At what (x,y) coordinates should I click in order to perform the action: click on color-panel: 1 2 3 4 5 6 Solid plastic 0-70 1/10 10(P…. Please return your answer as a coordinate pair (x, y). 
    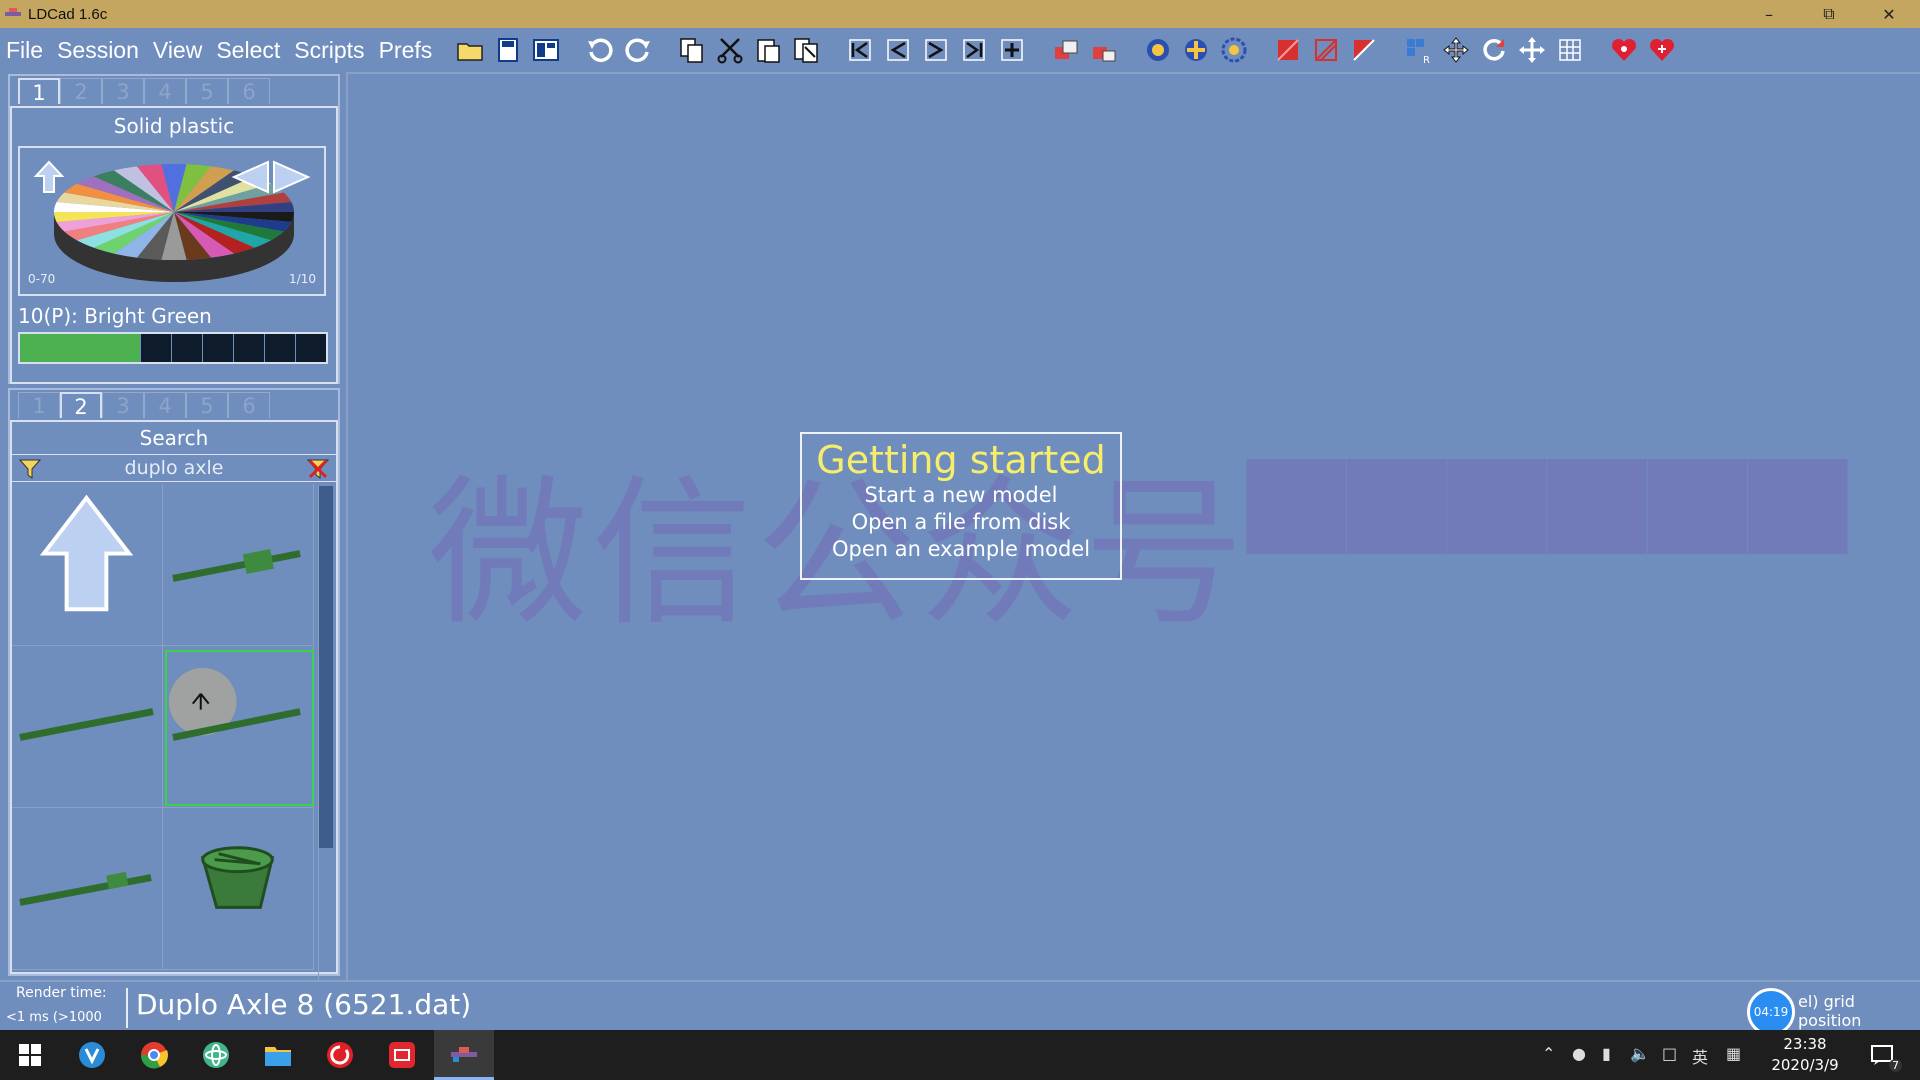
    Looking at the image, I should click on (174, 229).